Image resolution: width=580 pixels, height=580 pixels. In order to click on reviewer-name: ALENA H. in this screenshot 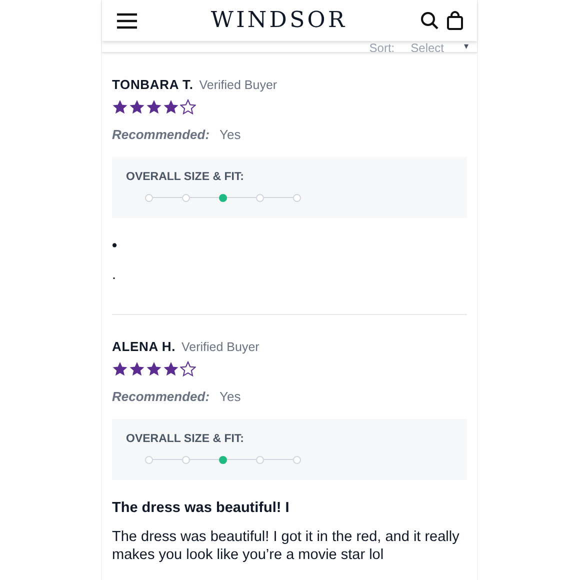, I will do `click(144, 347)`.